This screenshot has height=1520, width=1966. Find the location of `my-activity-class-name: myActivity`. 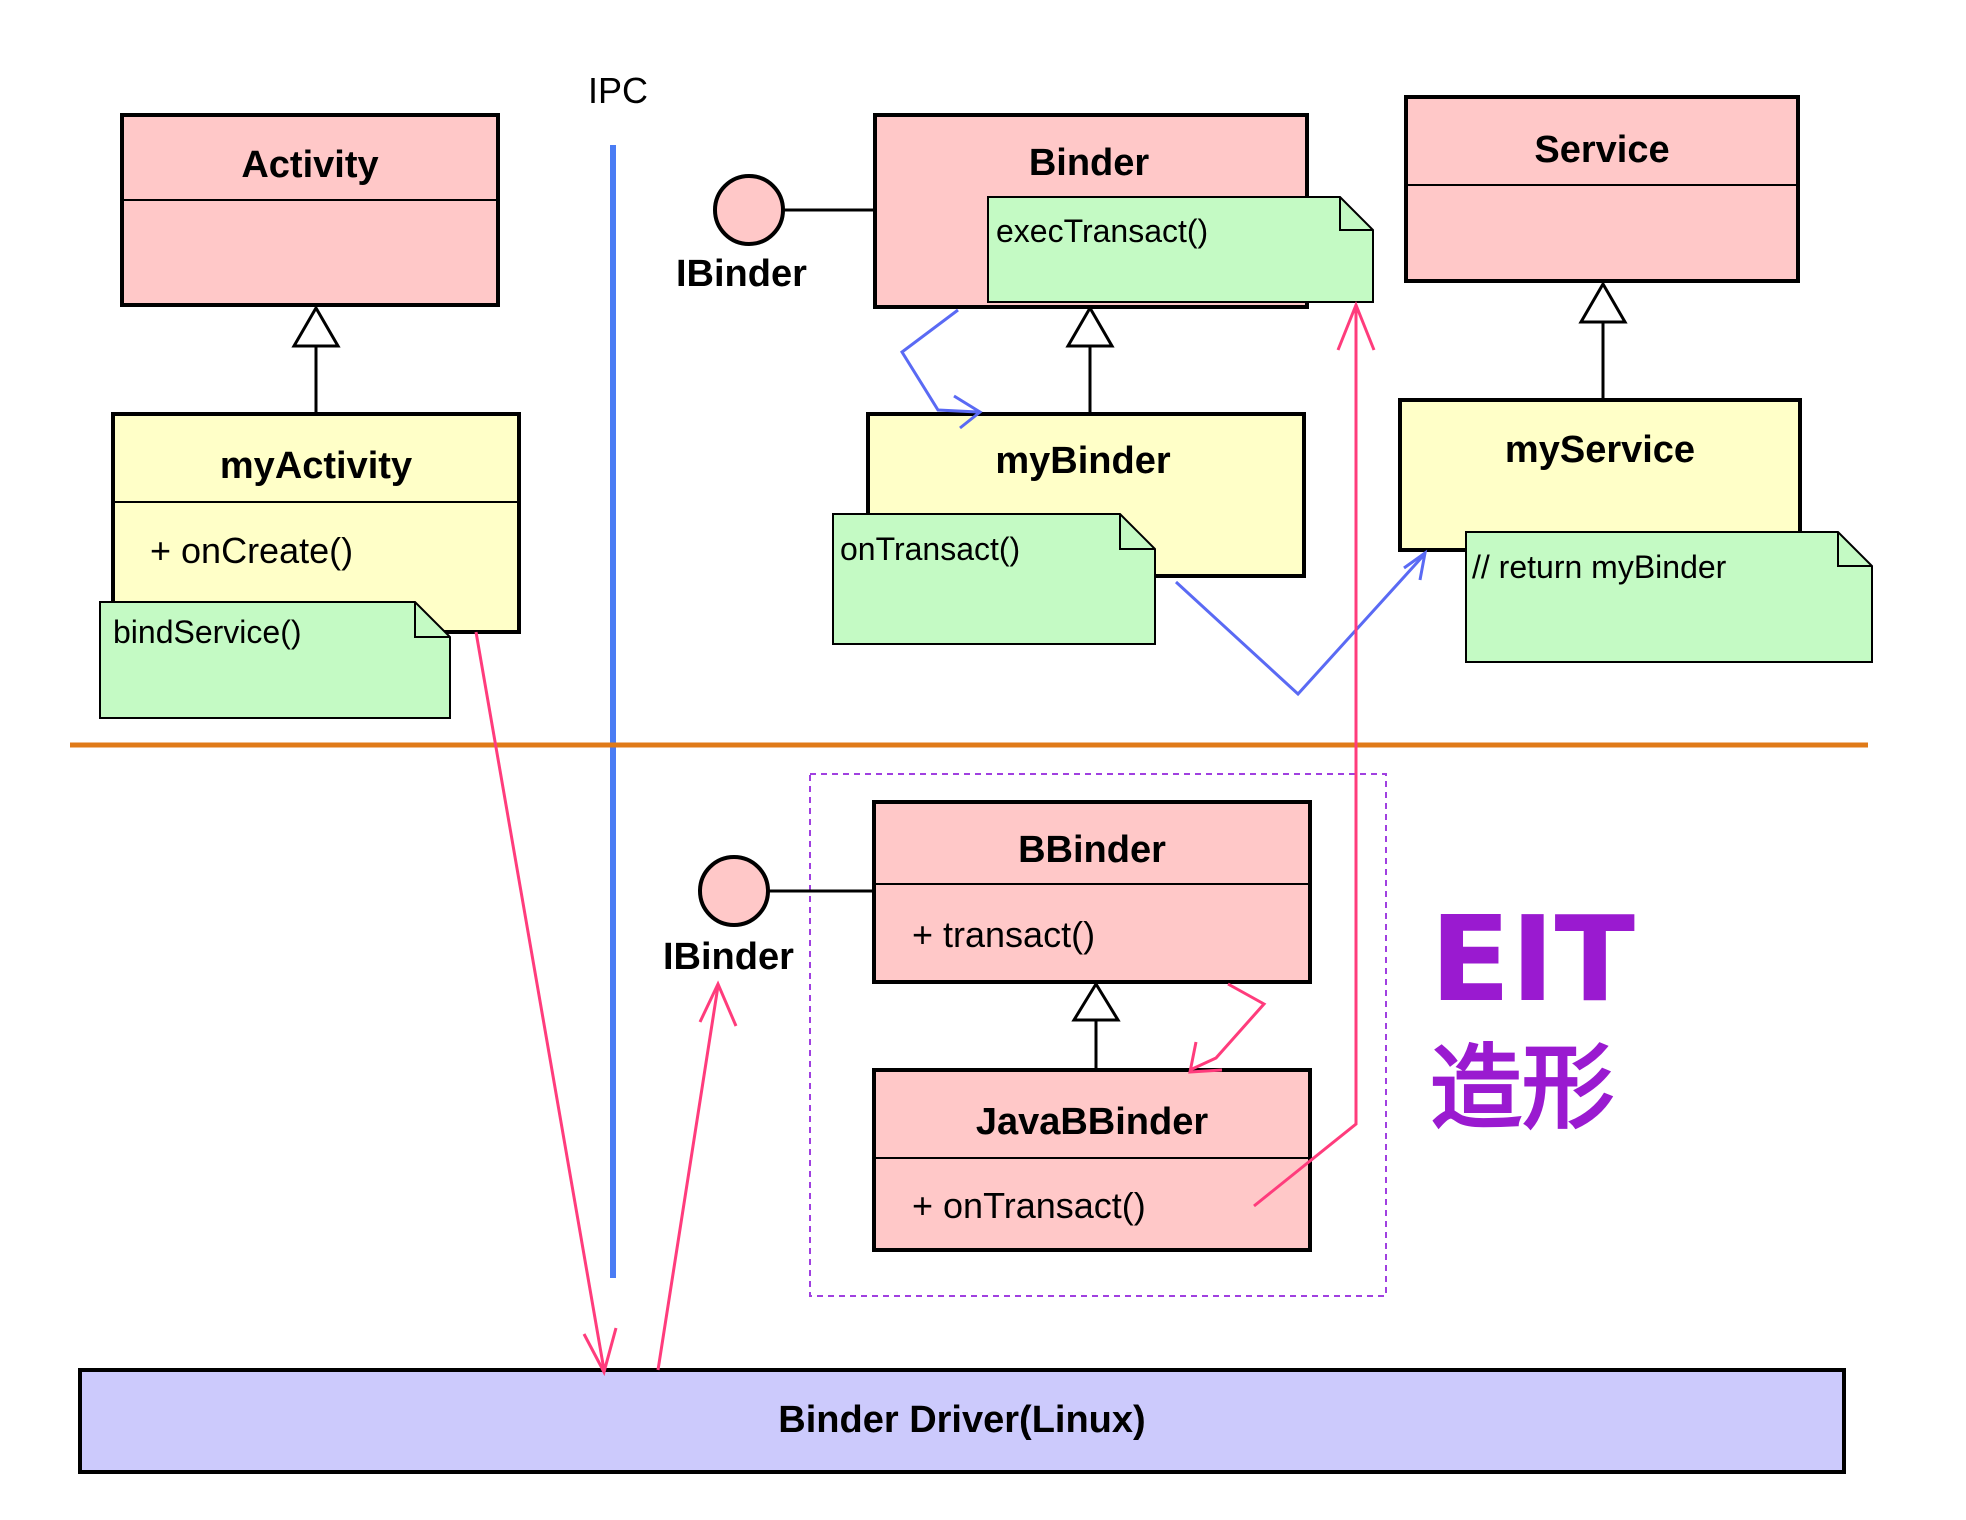

my-activity-class-name: myActivity is located at coordinates (316, 466).